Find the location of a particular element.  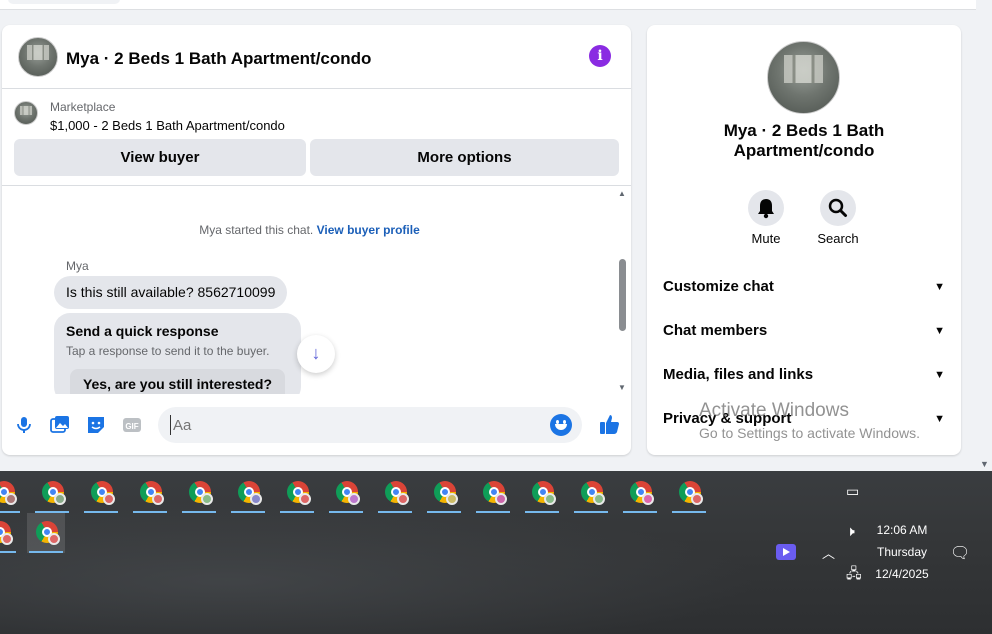

search-icon is located at coordinates (837, 207).